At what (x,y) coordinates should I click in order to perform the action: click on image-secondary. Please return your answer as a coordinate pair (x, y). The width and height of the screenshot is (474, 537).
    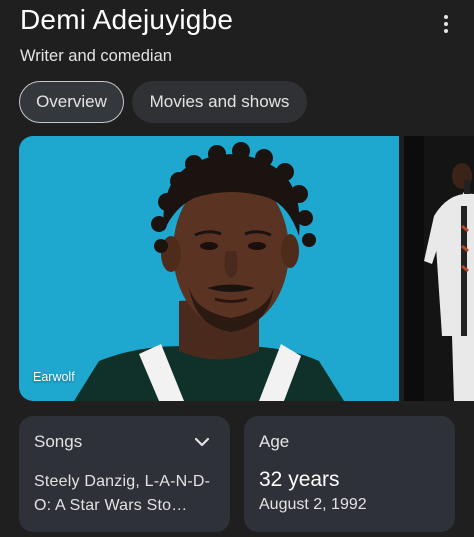
    Looking at the image, I should click on (439, 268).